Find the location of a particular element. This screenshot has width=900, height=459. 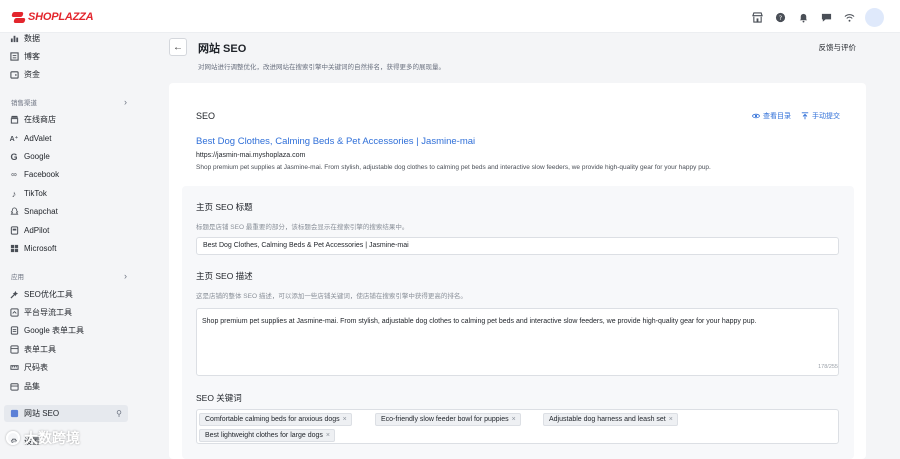

notification-icon is located at coordinates (803, 17).